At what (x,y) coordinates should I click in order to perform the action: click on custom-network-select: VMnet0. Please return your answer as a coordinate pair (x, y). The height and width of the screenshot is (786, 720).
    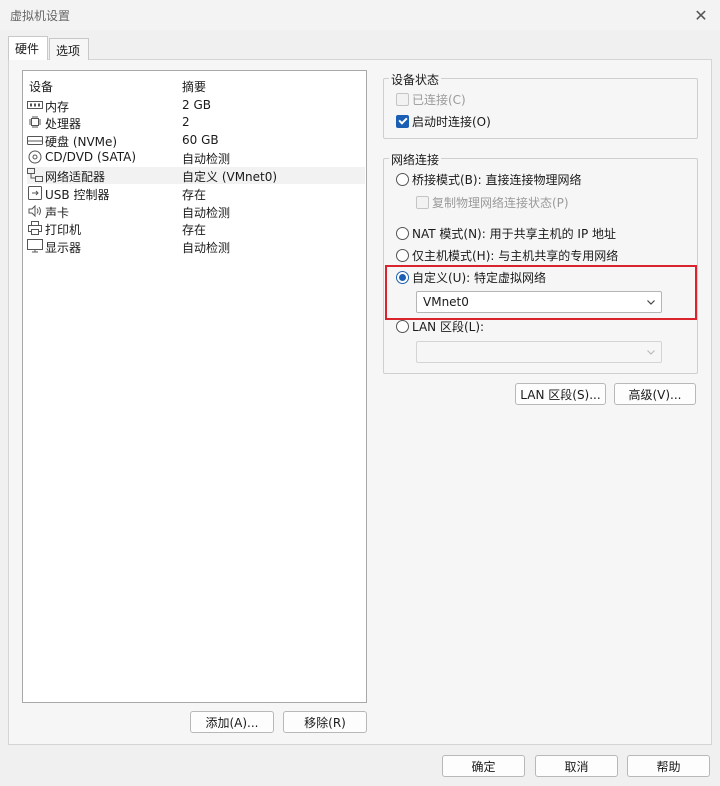
    Looking at the image, I should click on (539, 302).